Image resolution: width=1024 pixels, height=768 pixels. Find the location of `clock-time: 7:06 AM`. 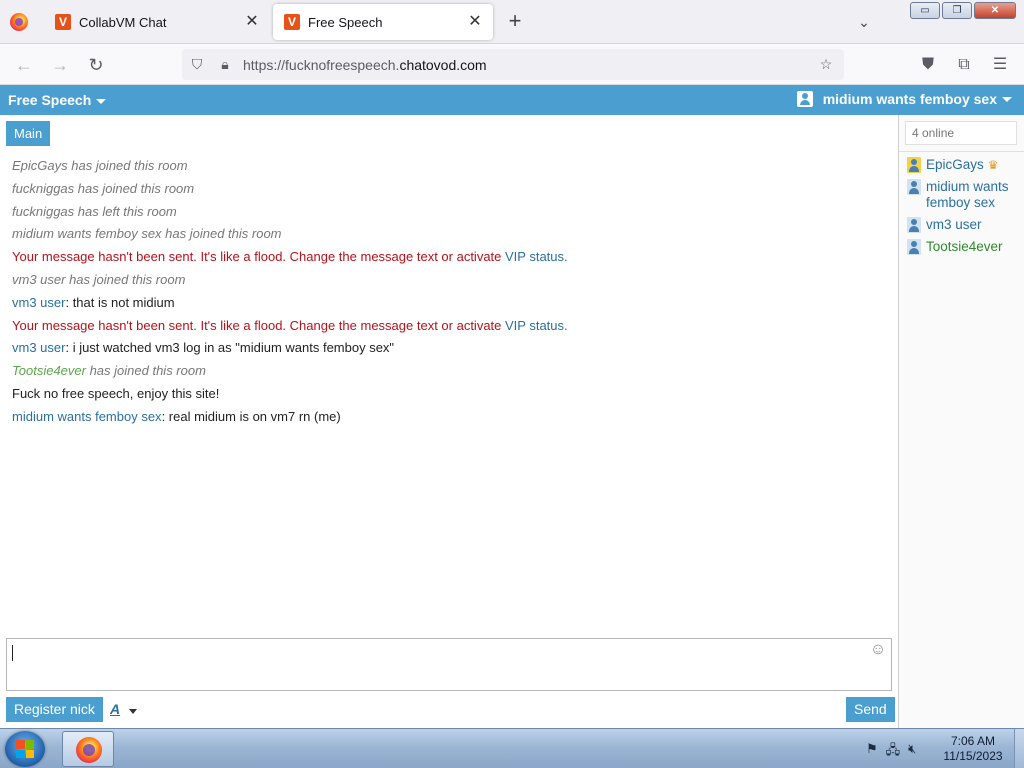

clock-time: 7:06 AM is located at coordinates (973, 741).